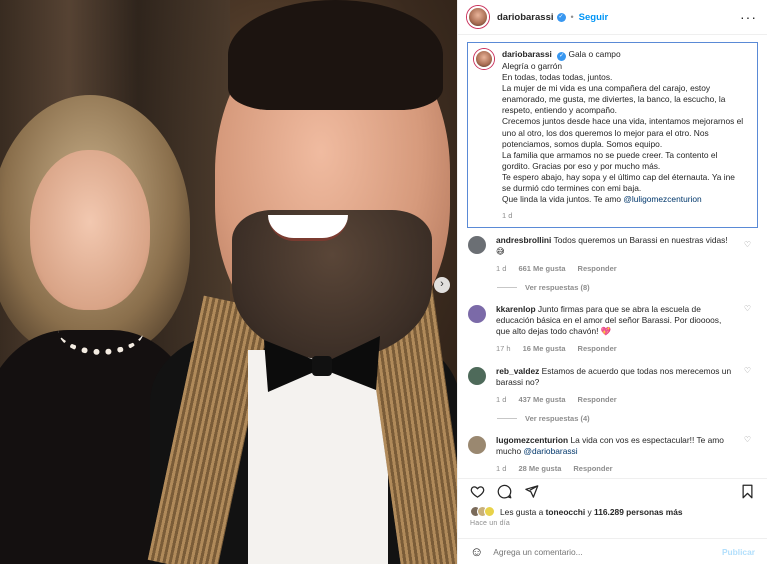 This screenshot has width=767, height=564. I want to click on likes-middle: y, so click(589, 511).